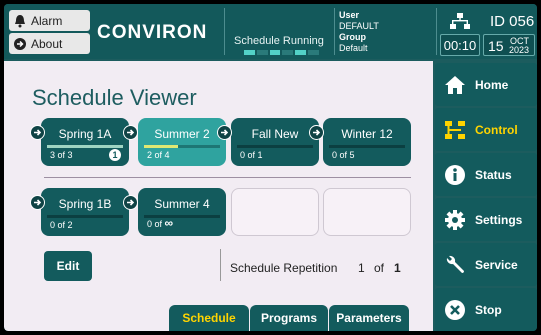 The image size is (541, 335). I want to click on nav-home: Home, so click(486, 84).